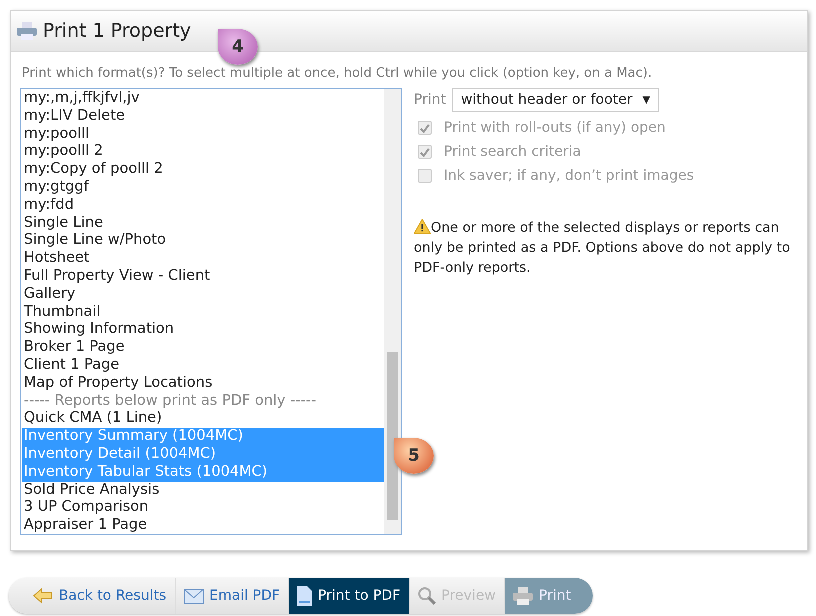 The height and width of the screenshot is (616, 816). Describe the element at coordinates (203, 508) in the screenshot. I see `list-option: 3 UP Comparison` at that location.